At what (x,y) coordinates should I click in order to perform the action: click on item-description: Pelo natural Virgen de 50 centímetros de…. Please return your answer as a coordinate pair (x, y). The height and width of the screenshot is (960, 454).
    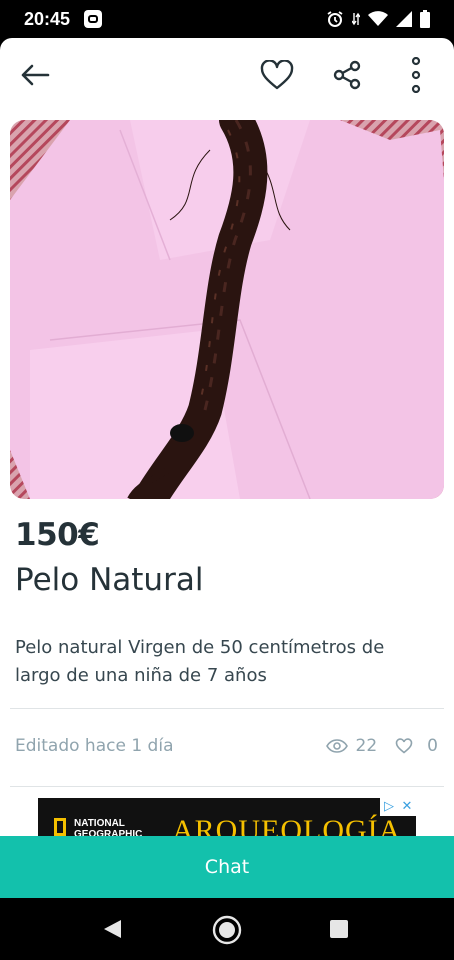
    Looking at the image, I should click on (200, 661).